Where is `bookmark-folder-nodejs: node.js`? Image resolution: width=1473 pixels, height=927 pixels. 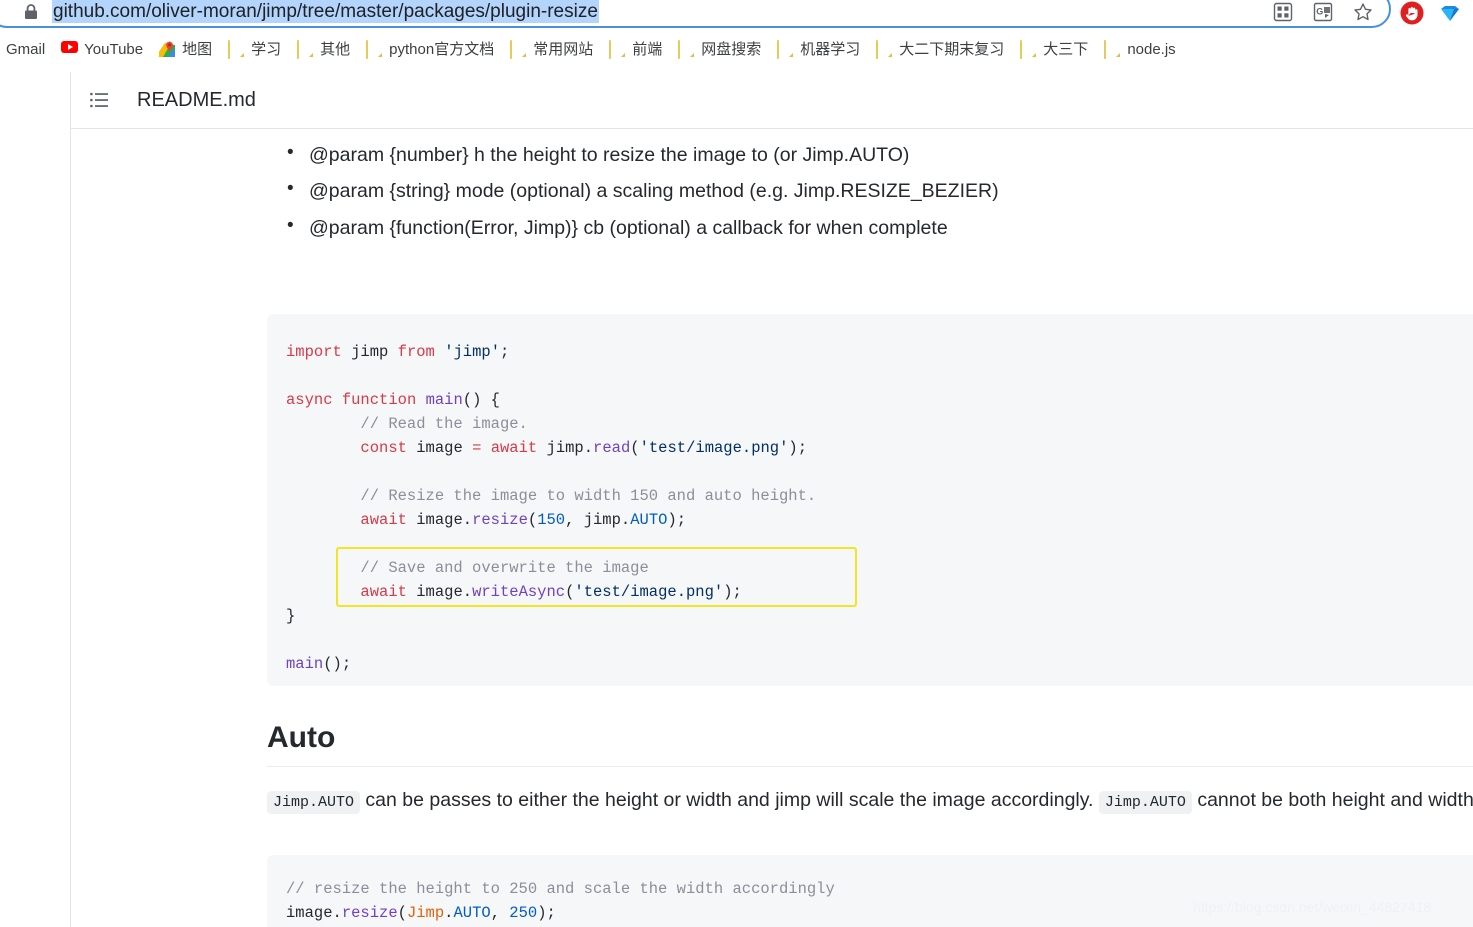
bookmark-folder-nodejs: node.js is located at coordinates (1139, 49).